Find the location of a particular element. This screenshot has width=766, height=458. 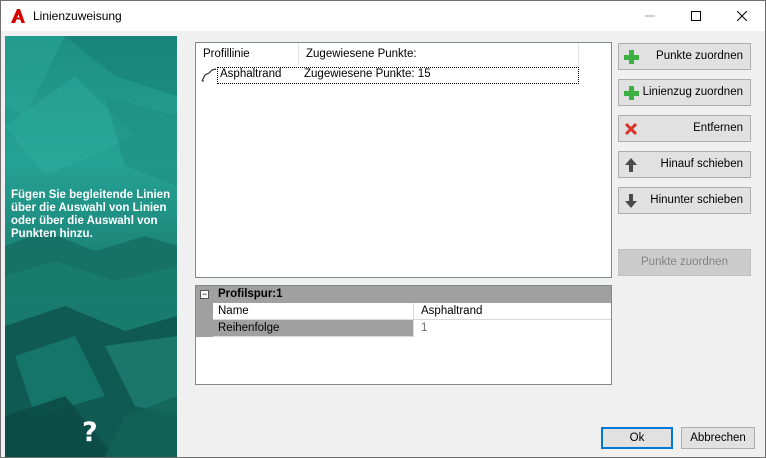

title-bar: Linienzuweisung is located at coordinates (383, 16).